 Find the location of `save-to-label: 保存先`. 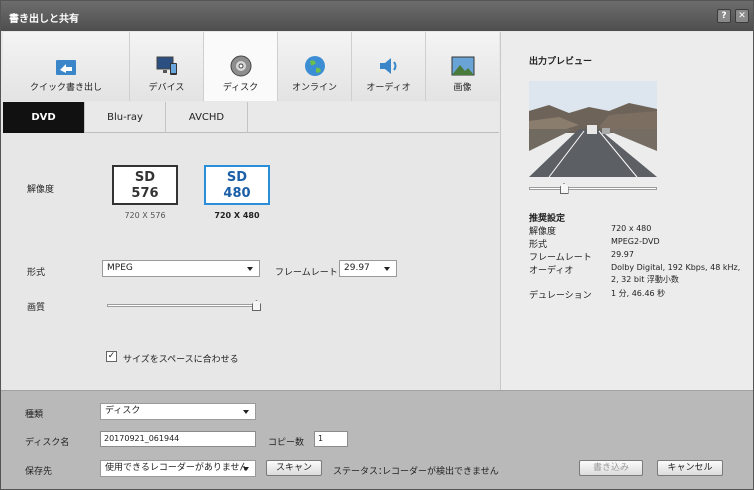

save-to-label: 保存先 is located at coordinates (39, 472).